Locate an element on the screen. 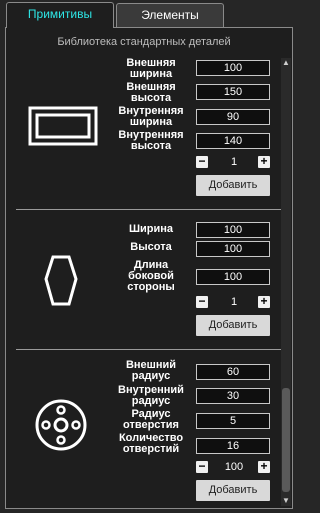 This screenshot has height=513, width=320. hexagon-icon is located at coordinates (61, 280).